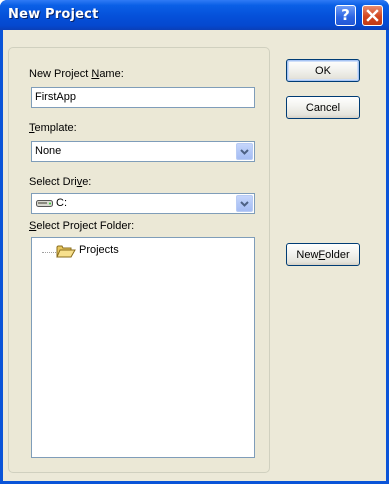 The height and width of the screenshot is (484, 389). I want to click on drive-icon, so click(44, 203).